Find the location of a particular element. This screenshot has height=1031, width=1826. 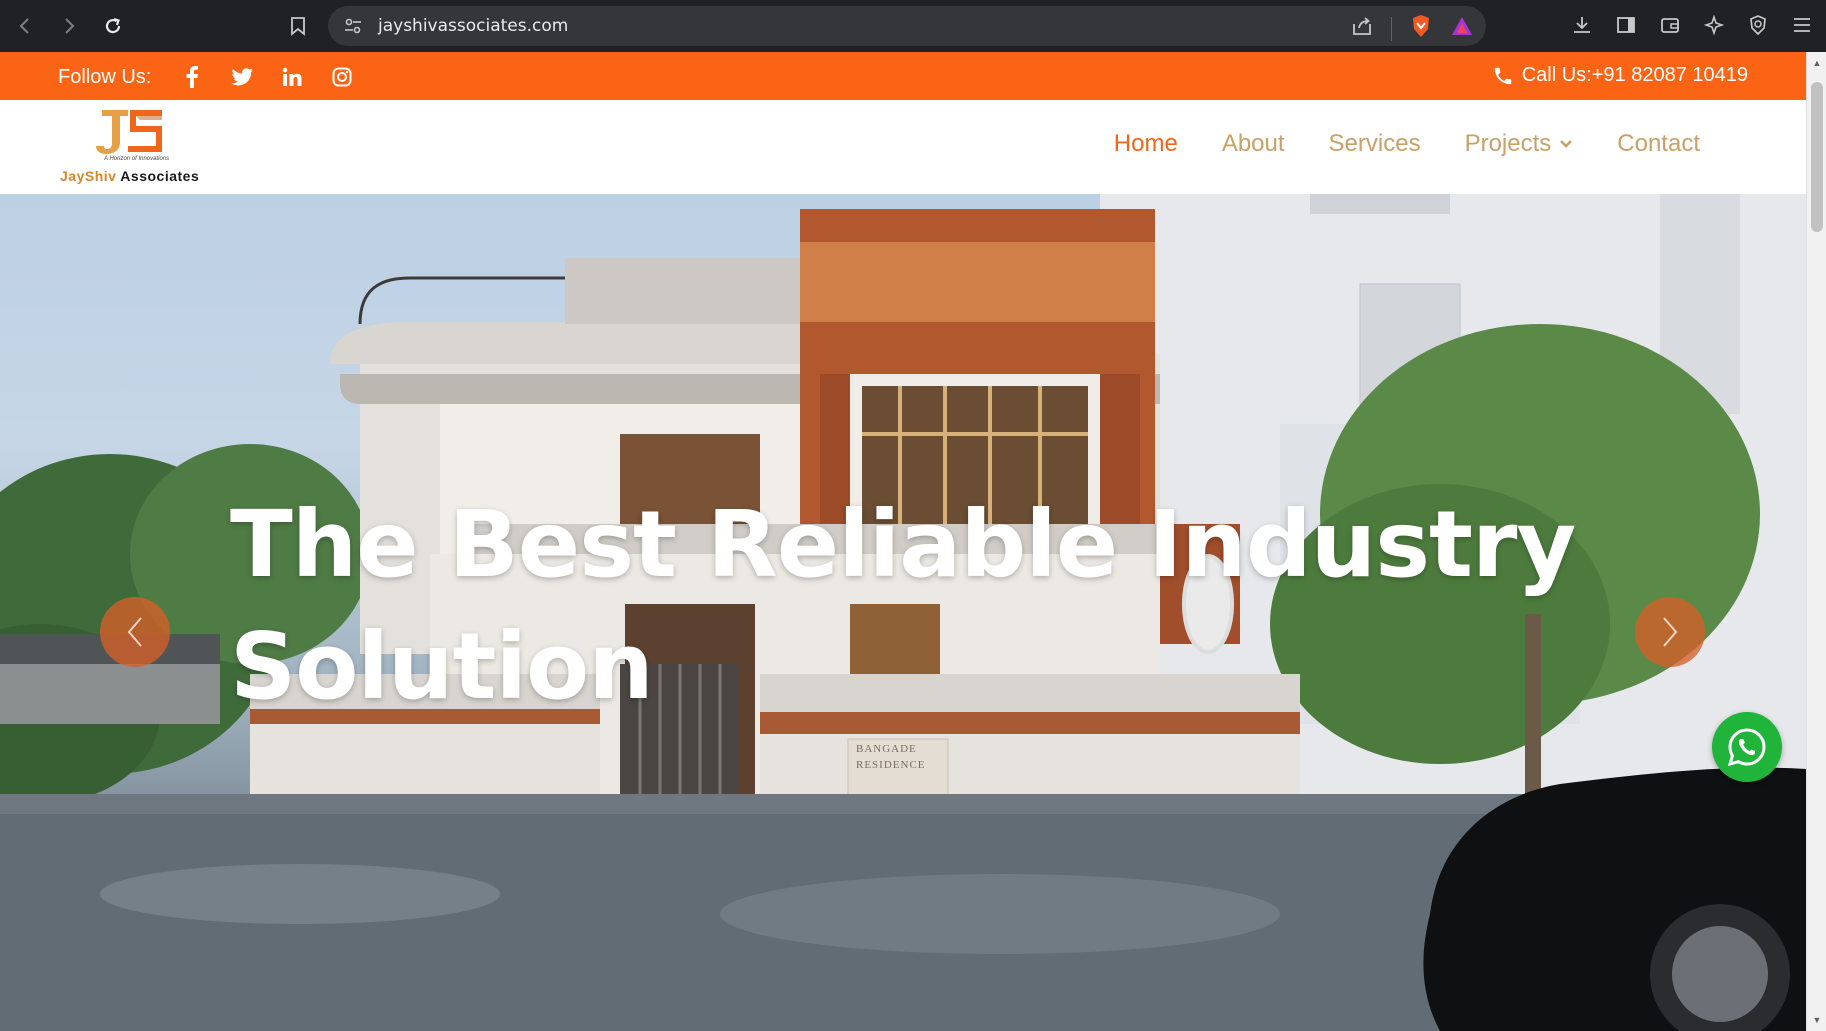

follow-label: Follow Us: is located at coordinates (105, 76).